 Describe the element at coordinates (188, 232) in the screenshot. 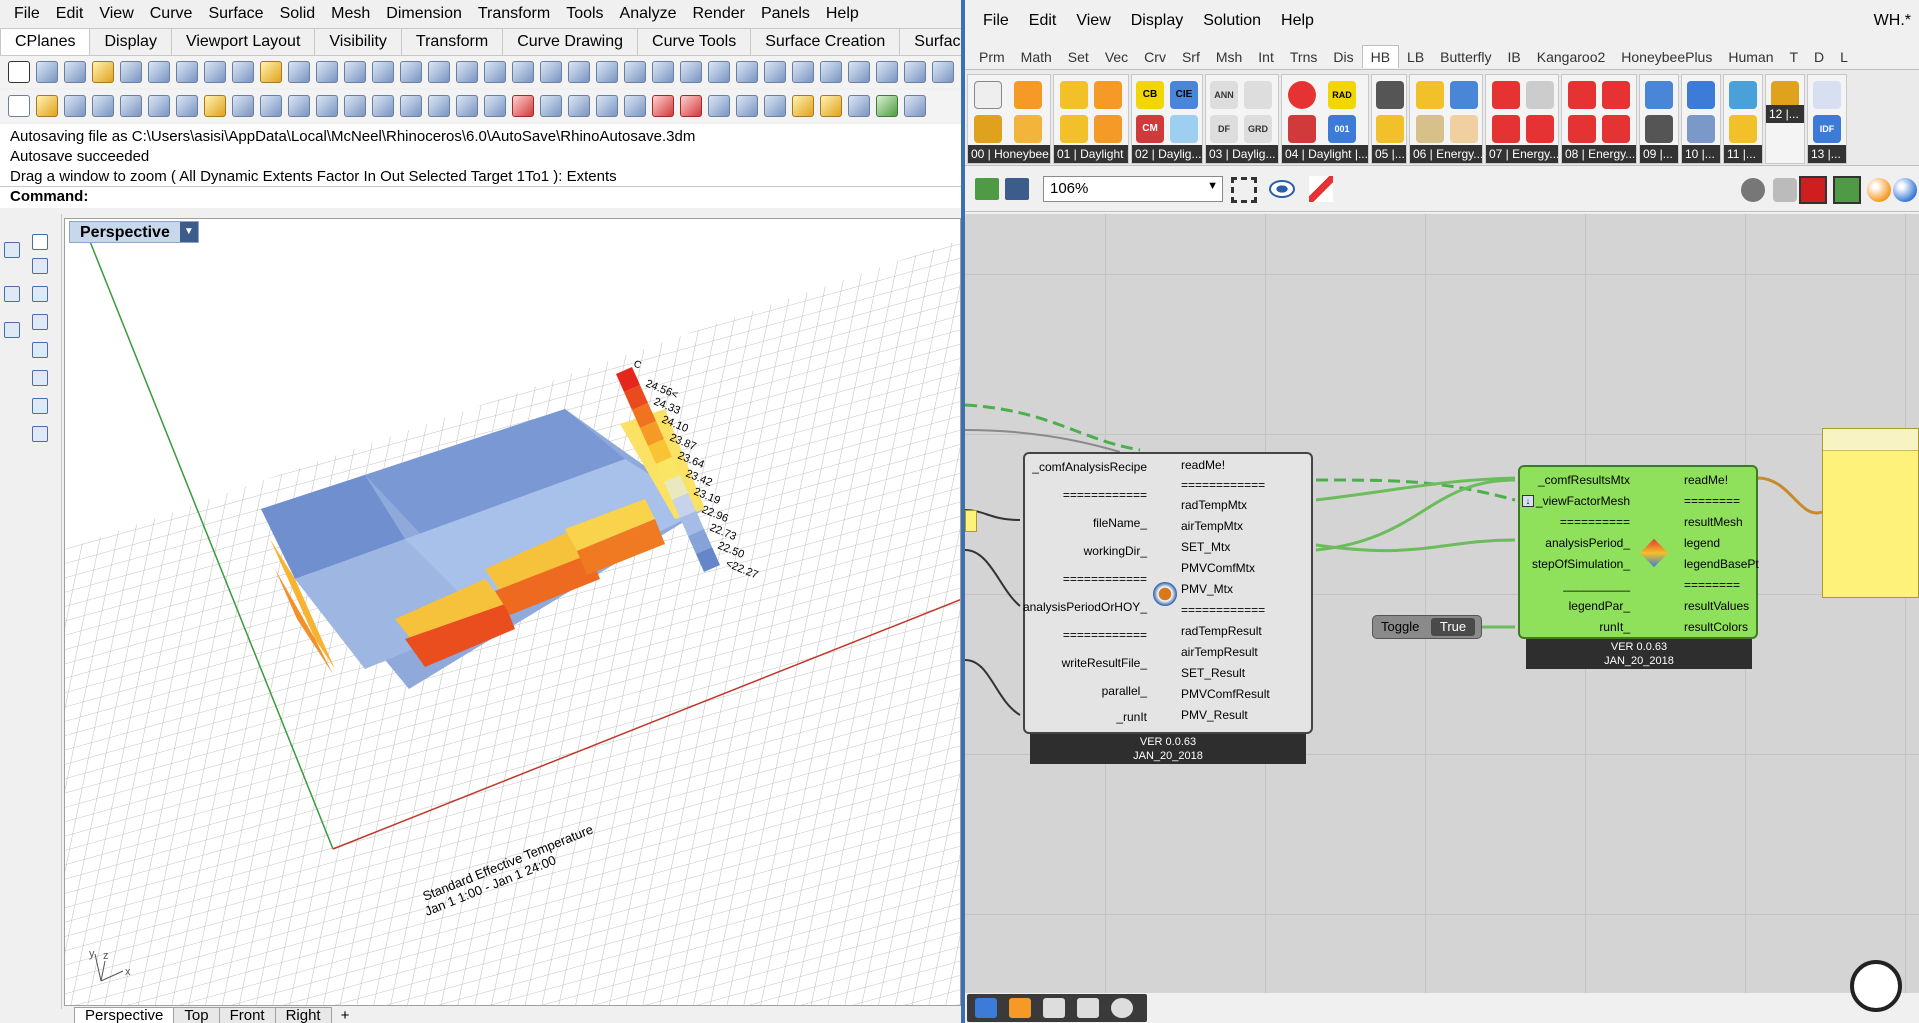

I see `dropdown-arrow-icon: ▼` at that location.